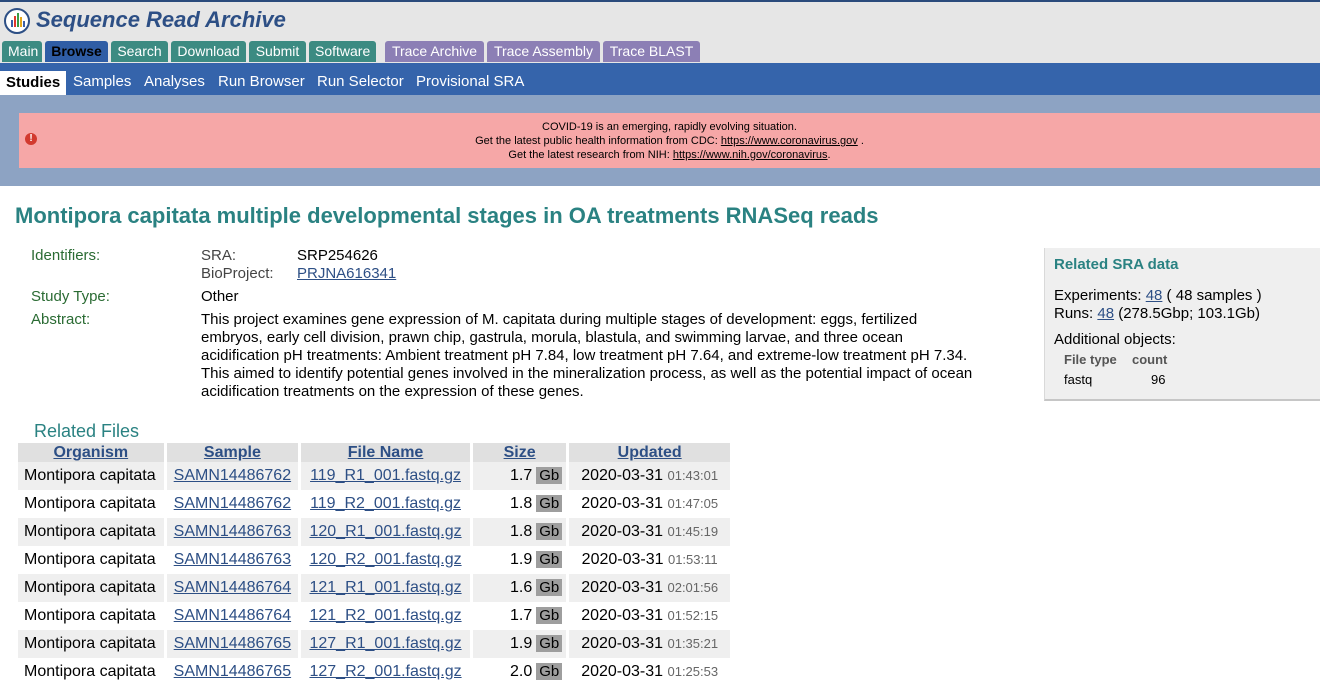 This screenshot has width=1320, height=694. What do you see at coordinates (70, 296) in the screenshot?
I see `study-type-label: Study Type:` at bounding box center [70, 296].